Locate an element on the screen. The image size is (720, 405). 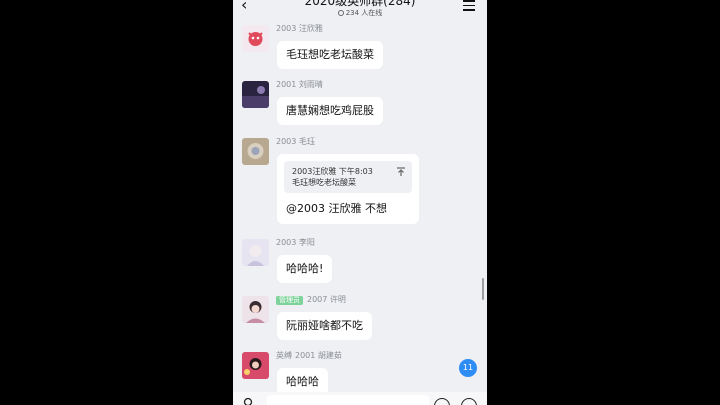
message-bubble: 阮丽娅啥都不吃 is located at coordinates (324, 326).